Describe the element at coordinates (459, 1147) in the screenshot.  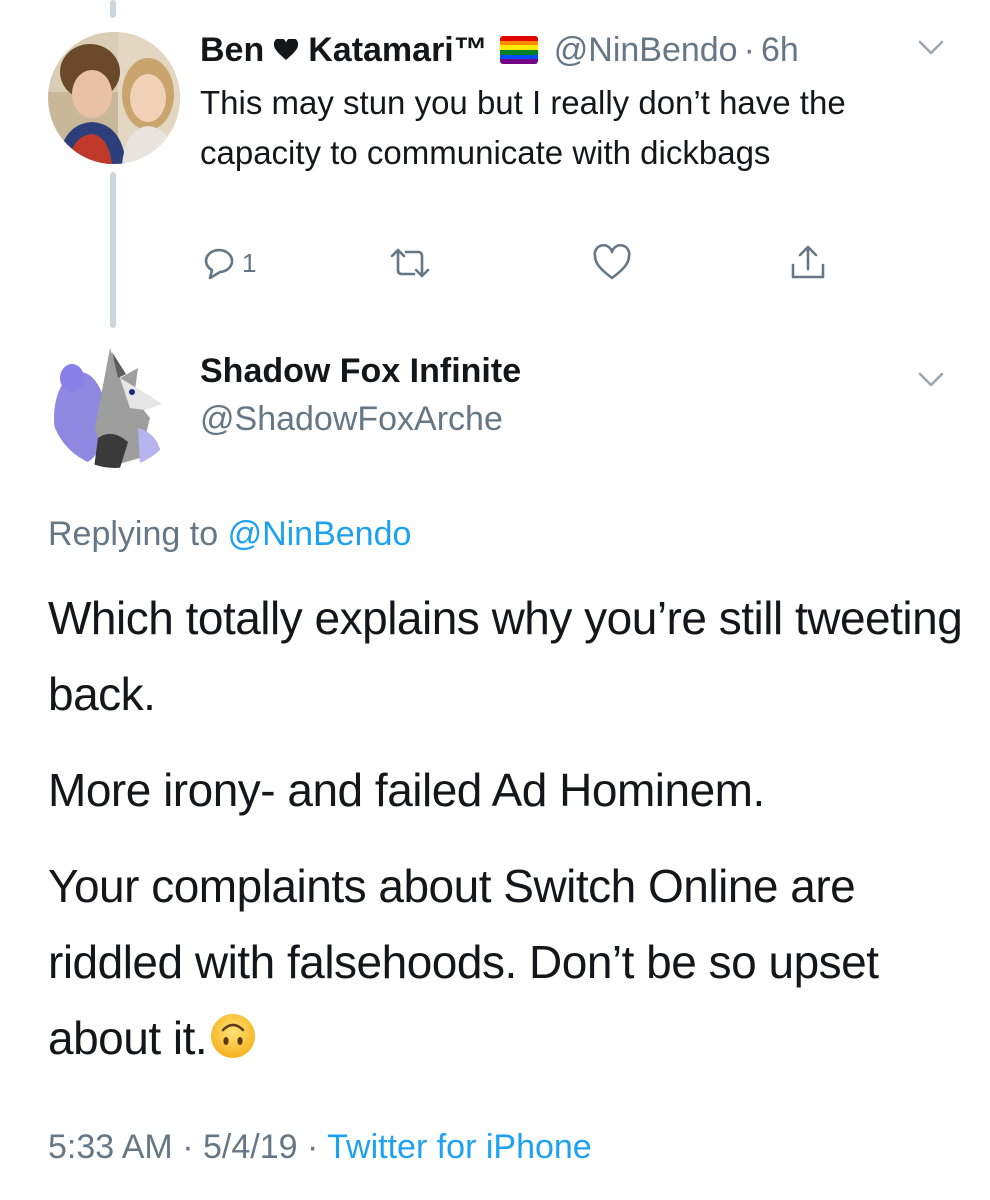
I see `source-link: Twitter for iPhone` at that location.